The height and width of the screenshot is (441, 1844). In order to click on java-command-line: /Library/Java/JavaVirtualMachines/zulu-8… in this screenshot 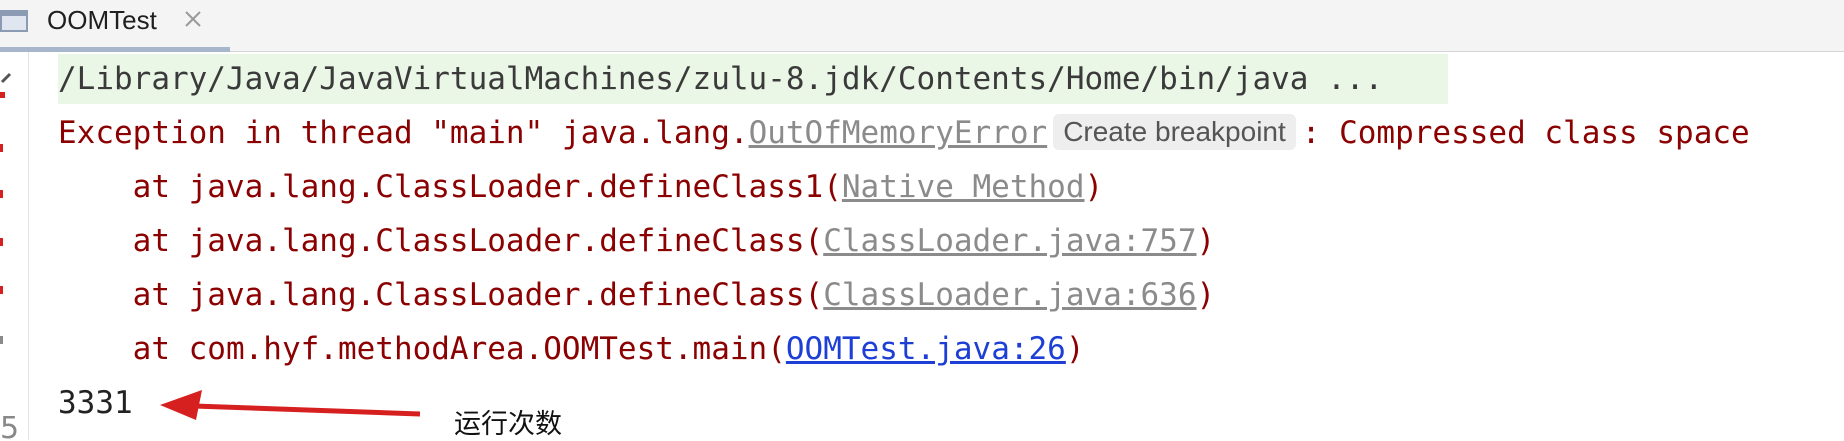, I will do `click(721, 79)`.